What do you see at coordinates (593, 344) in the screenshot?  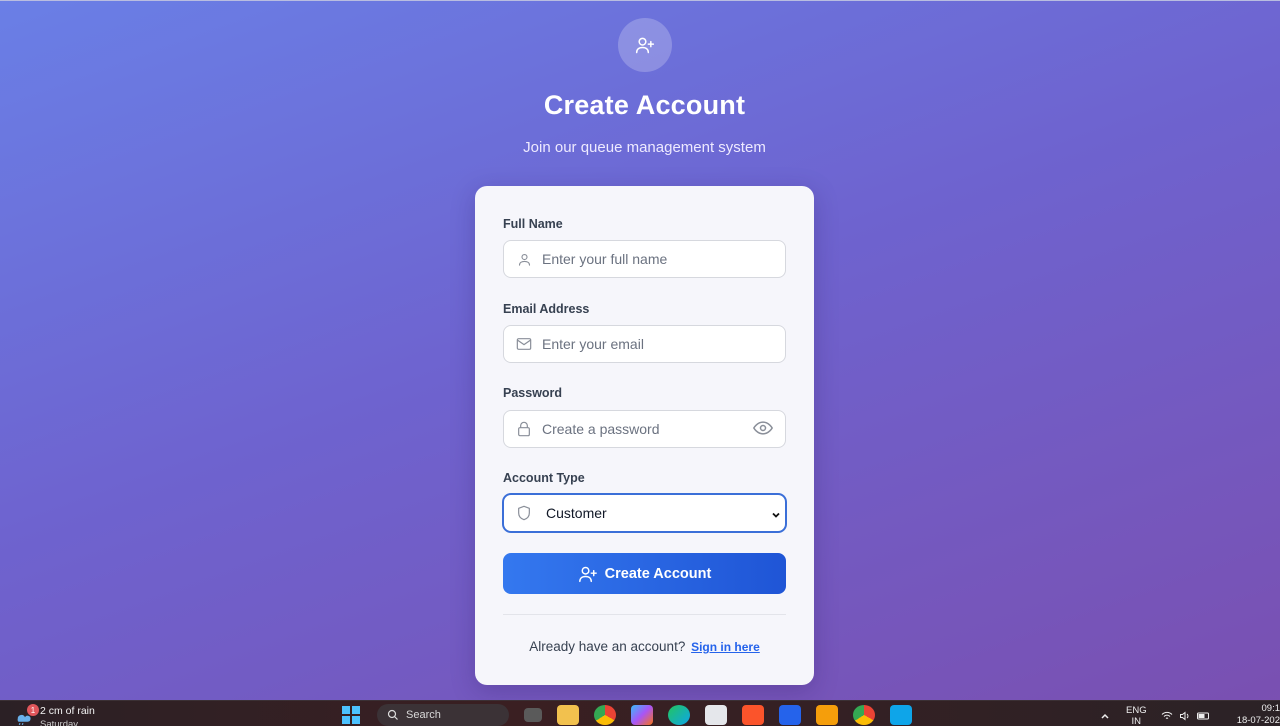 I see `email-placeholder: Enter your email` at bounding box center [593, 344].